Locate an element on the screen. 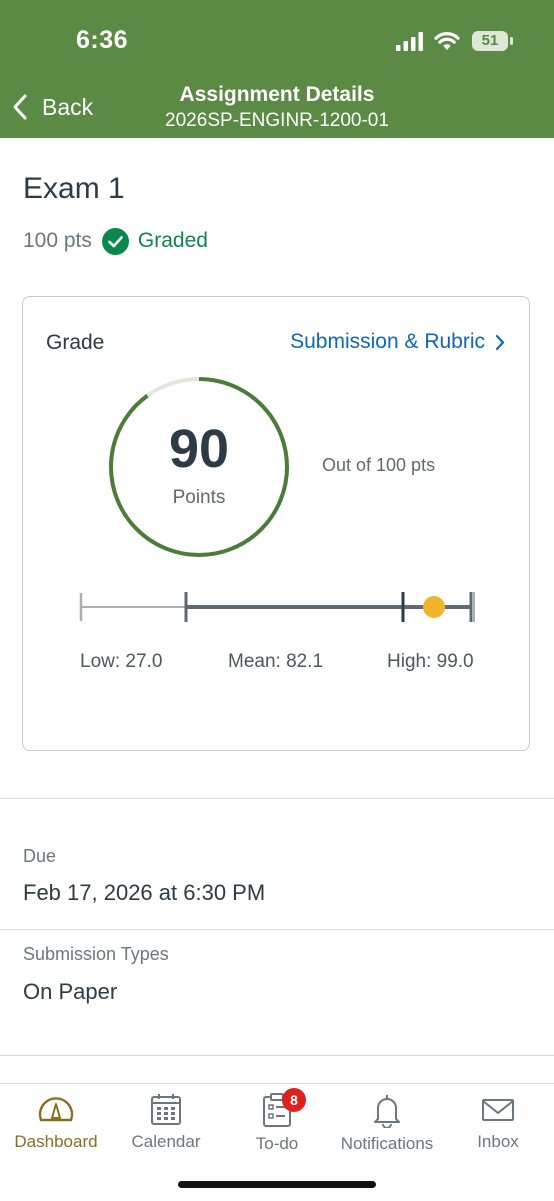 The width and height of the screenshot is (554, 1201). wifi-icon is located at coordinates (447, 41).